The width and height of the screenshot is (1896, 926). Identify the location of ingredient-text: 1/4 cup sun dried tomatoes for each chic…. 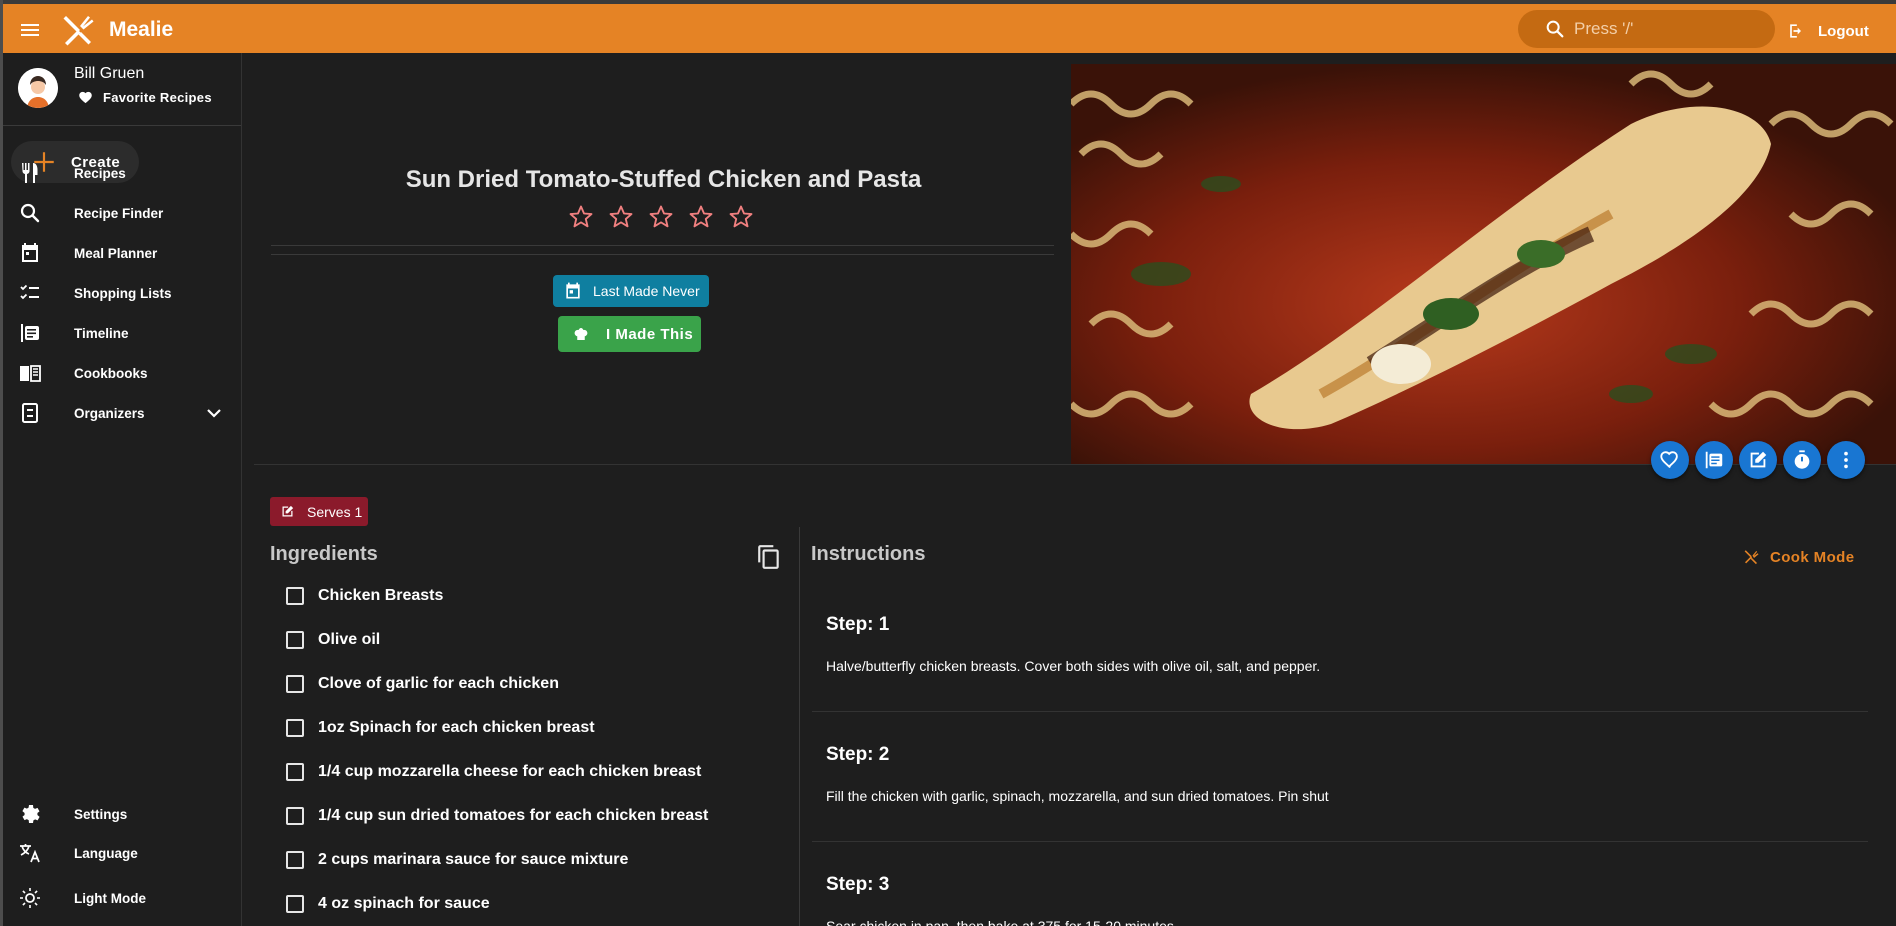
(513, 815).